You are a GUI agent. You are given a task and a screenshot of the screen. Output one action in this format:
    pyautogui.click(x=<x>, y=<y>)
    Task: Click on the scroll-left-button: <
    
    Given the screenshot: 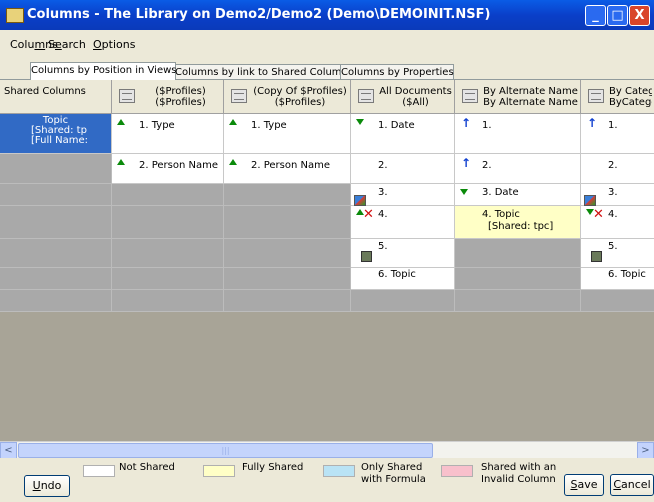 What is the action you would take?
    pyautogui.click(x=8, y=450)
    